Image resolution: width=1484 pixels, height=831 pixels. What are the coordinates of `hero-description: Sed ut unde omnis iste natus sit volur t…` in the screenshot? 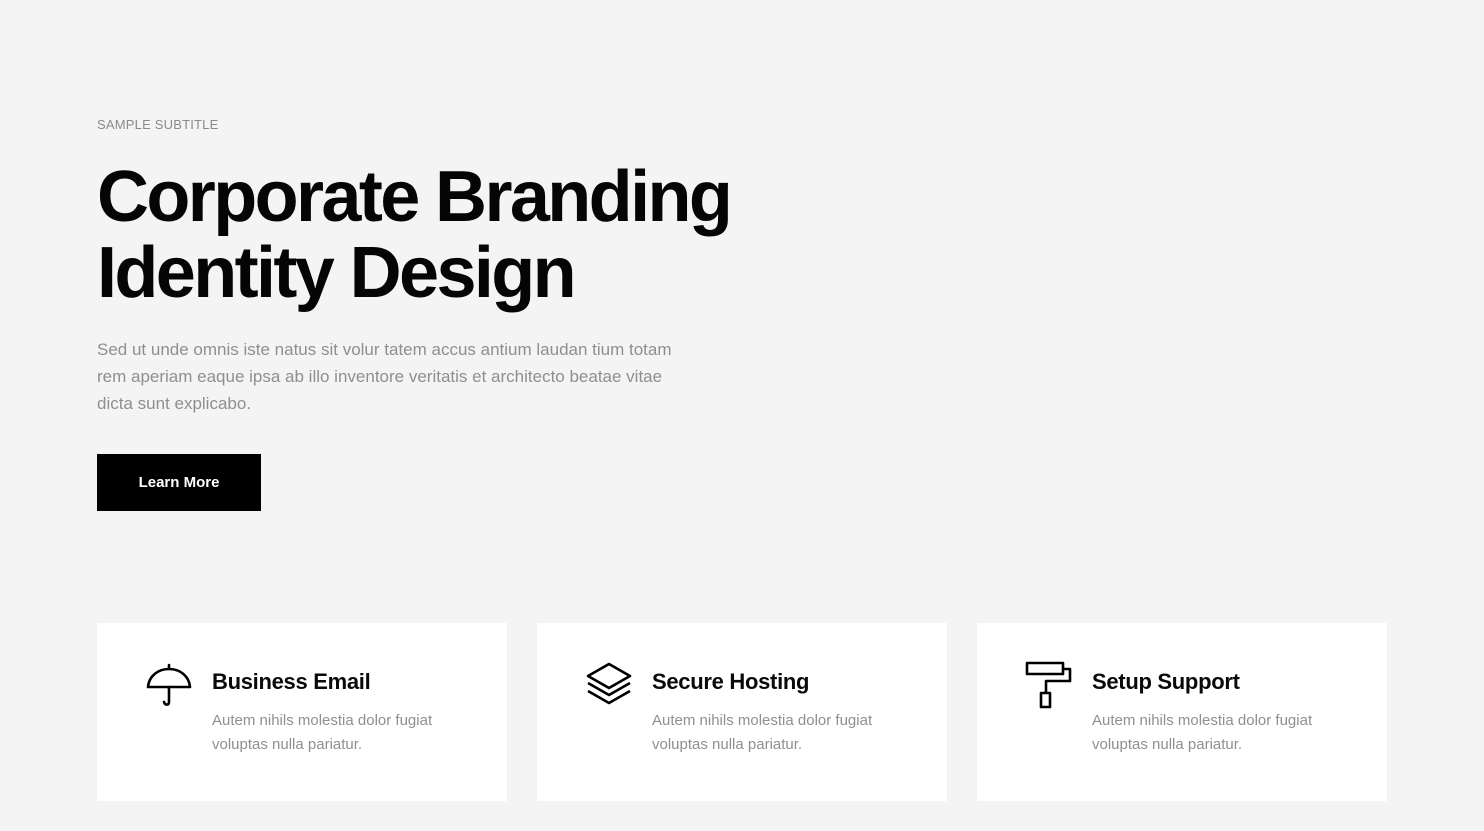 It's located at (384, 376).